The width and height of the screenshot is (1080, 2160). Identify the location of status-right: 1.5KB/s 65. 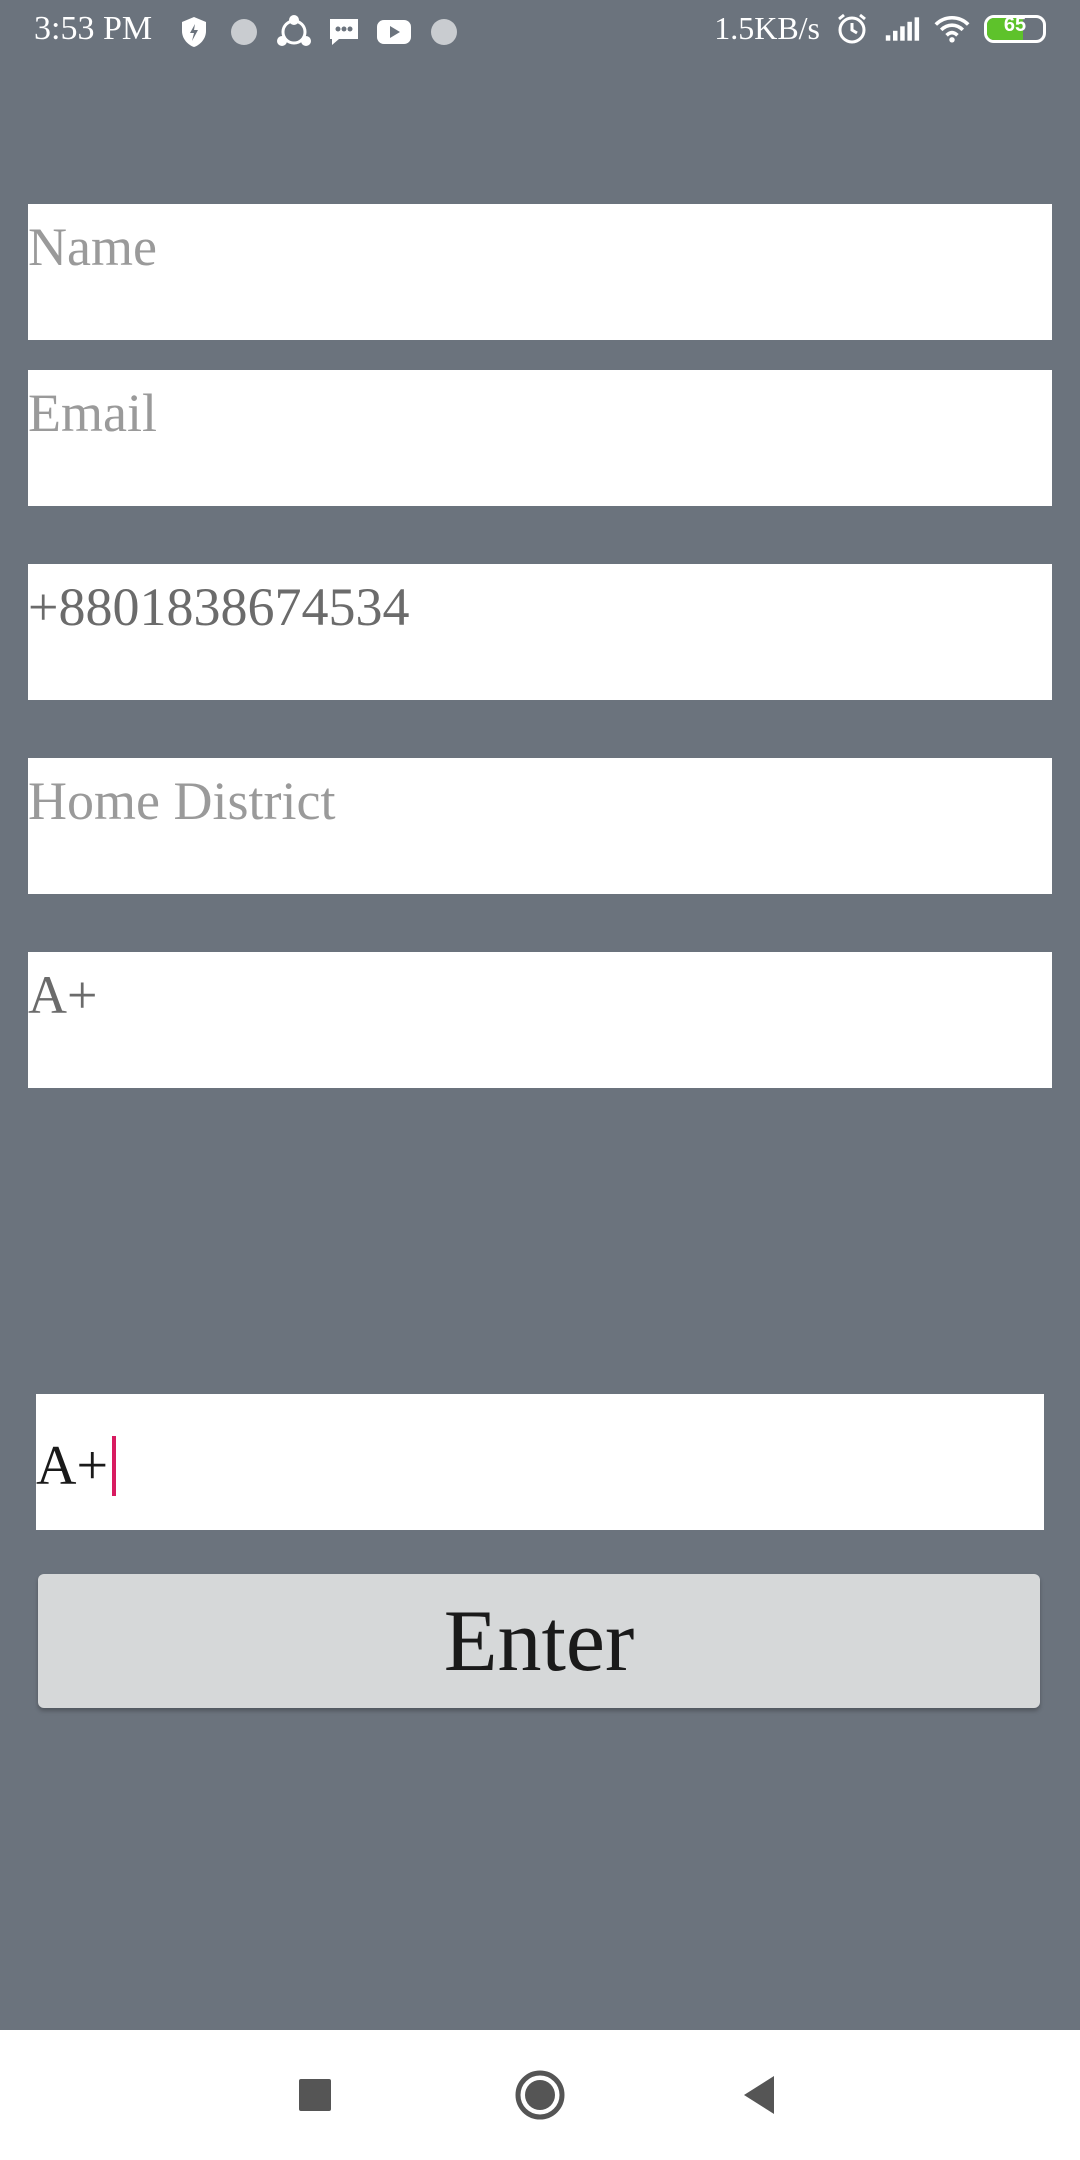
(880, 28).